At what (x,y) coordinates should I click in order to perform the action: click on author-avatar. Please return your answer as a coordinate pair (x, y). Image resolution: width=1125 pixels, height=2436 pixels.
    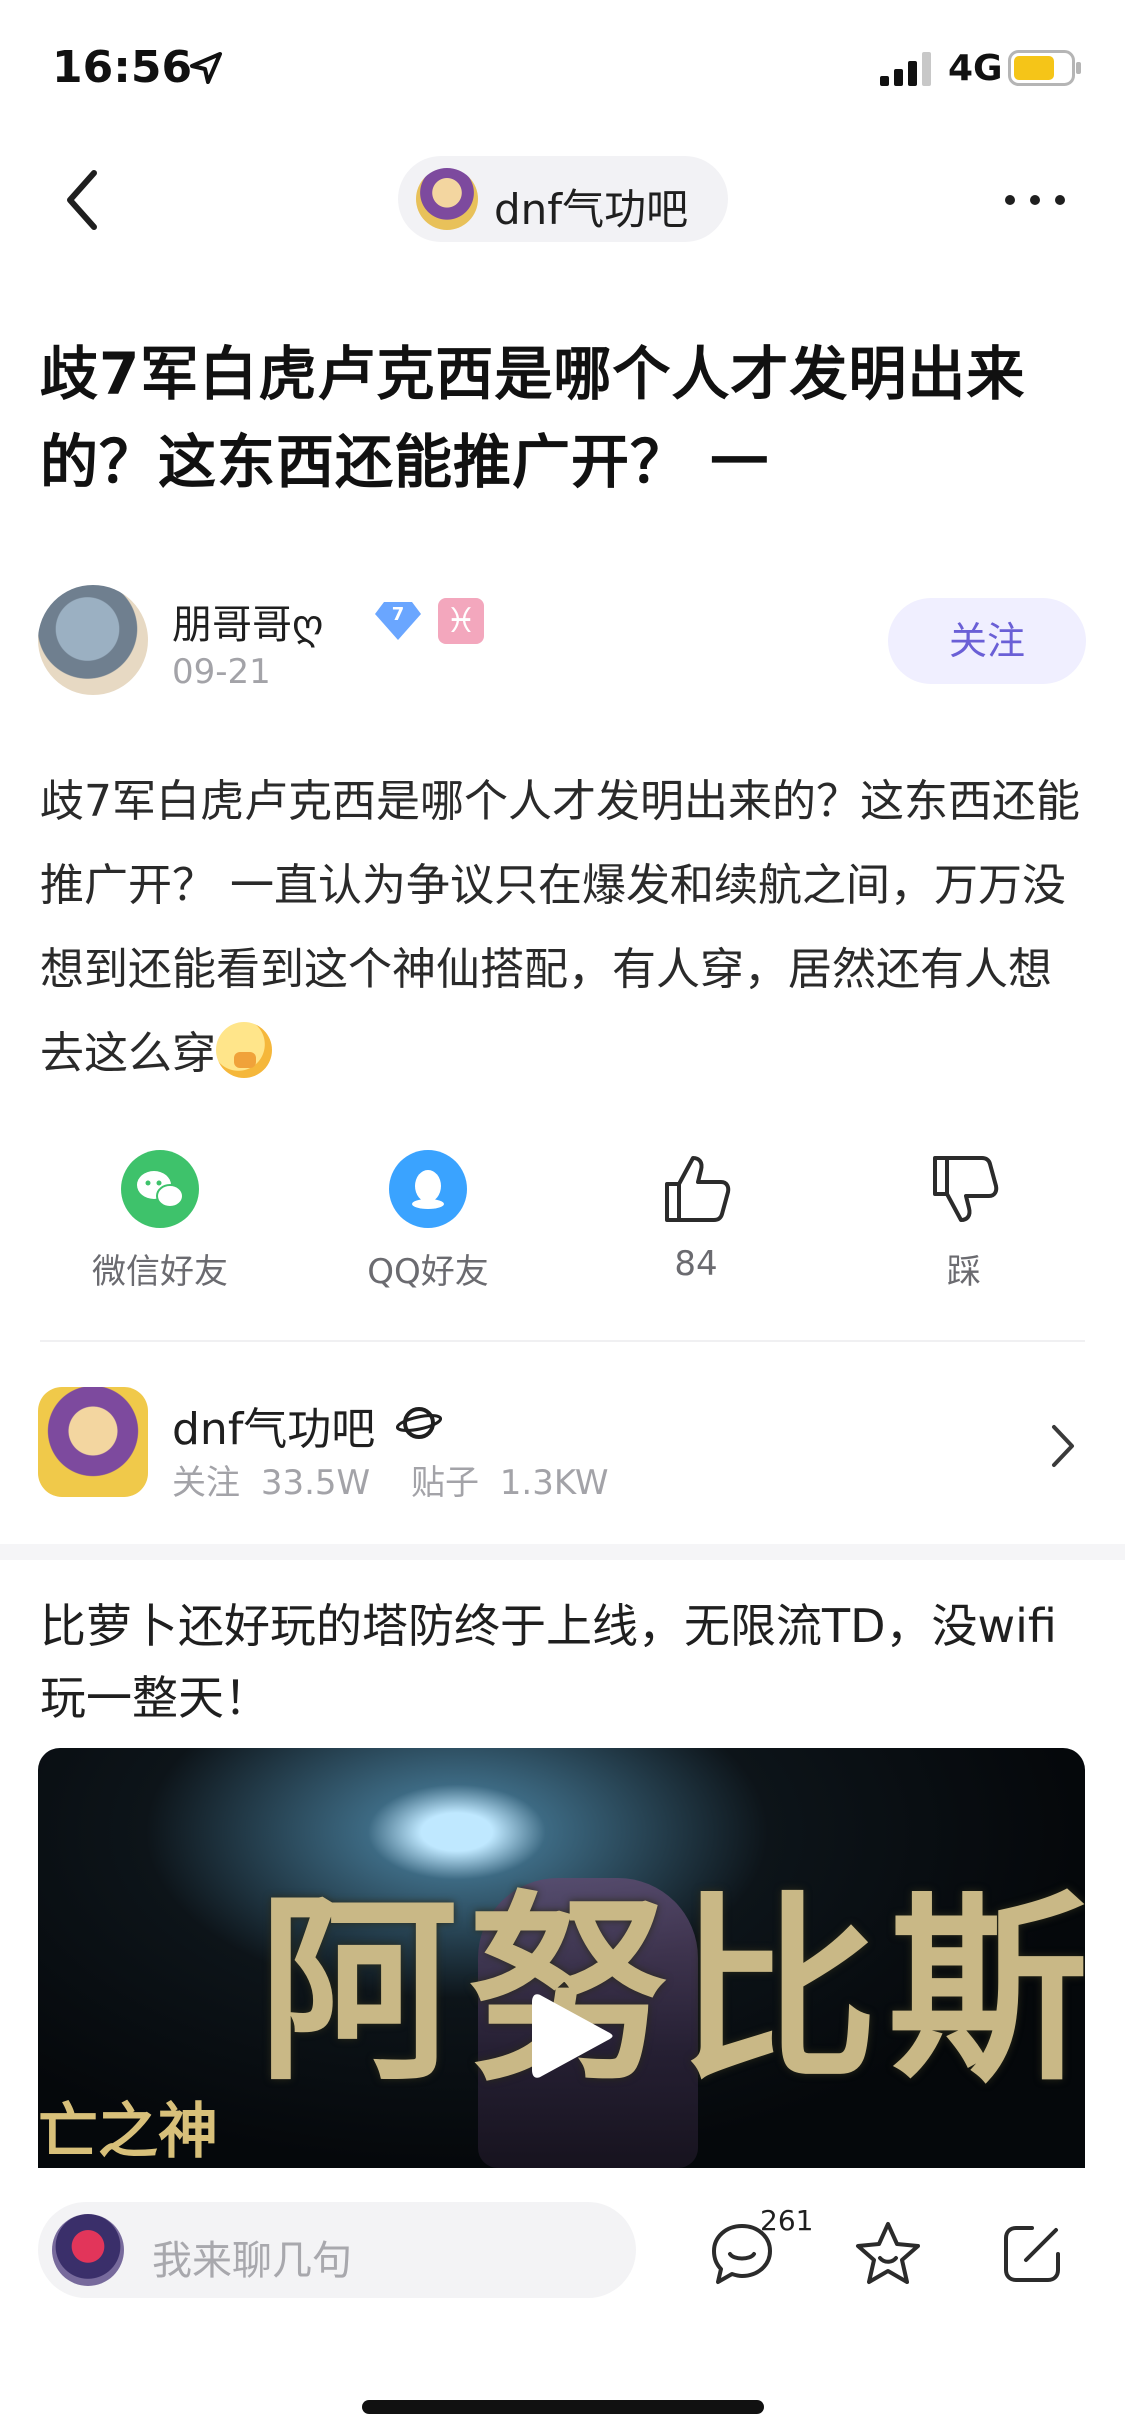
    Looking at the image, I should click on (93, 640).